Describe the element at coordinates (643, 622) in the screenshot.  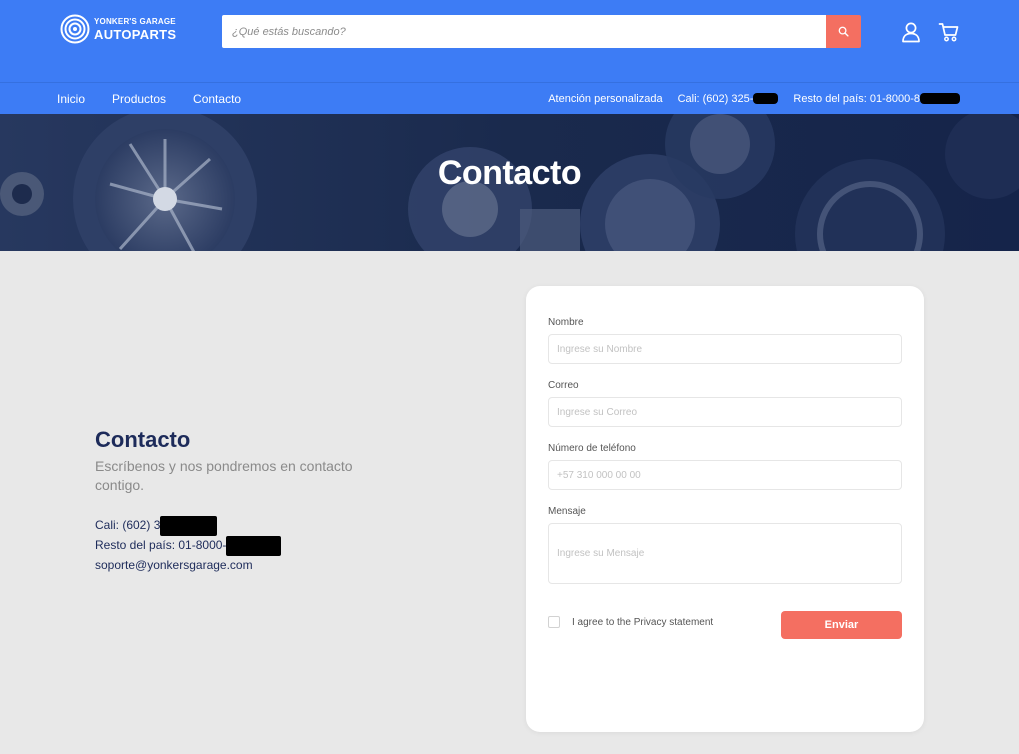
I see `privacy-label: I agree to the Privacy statement` at that location.